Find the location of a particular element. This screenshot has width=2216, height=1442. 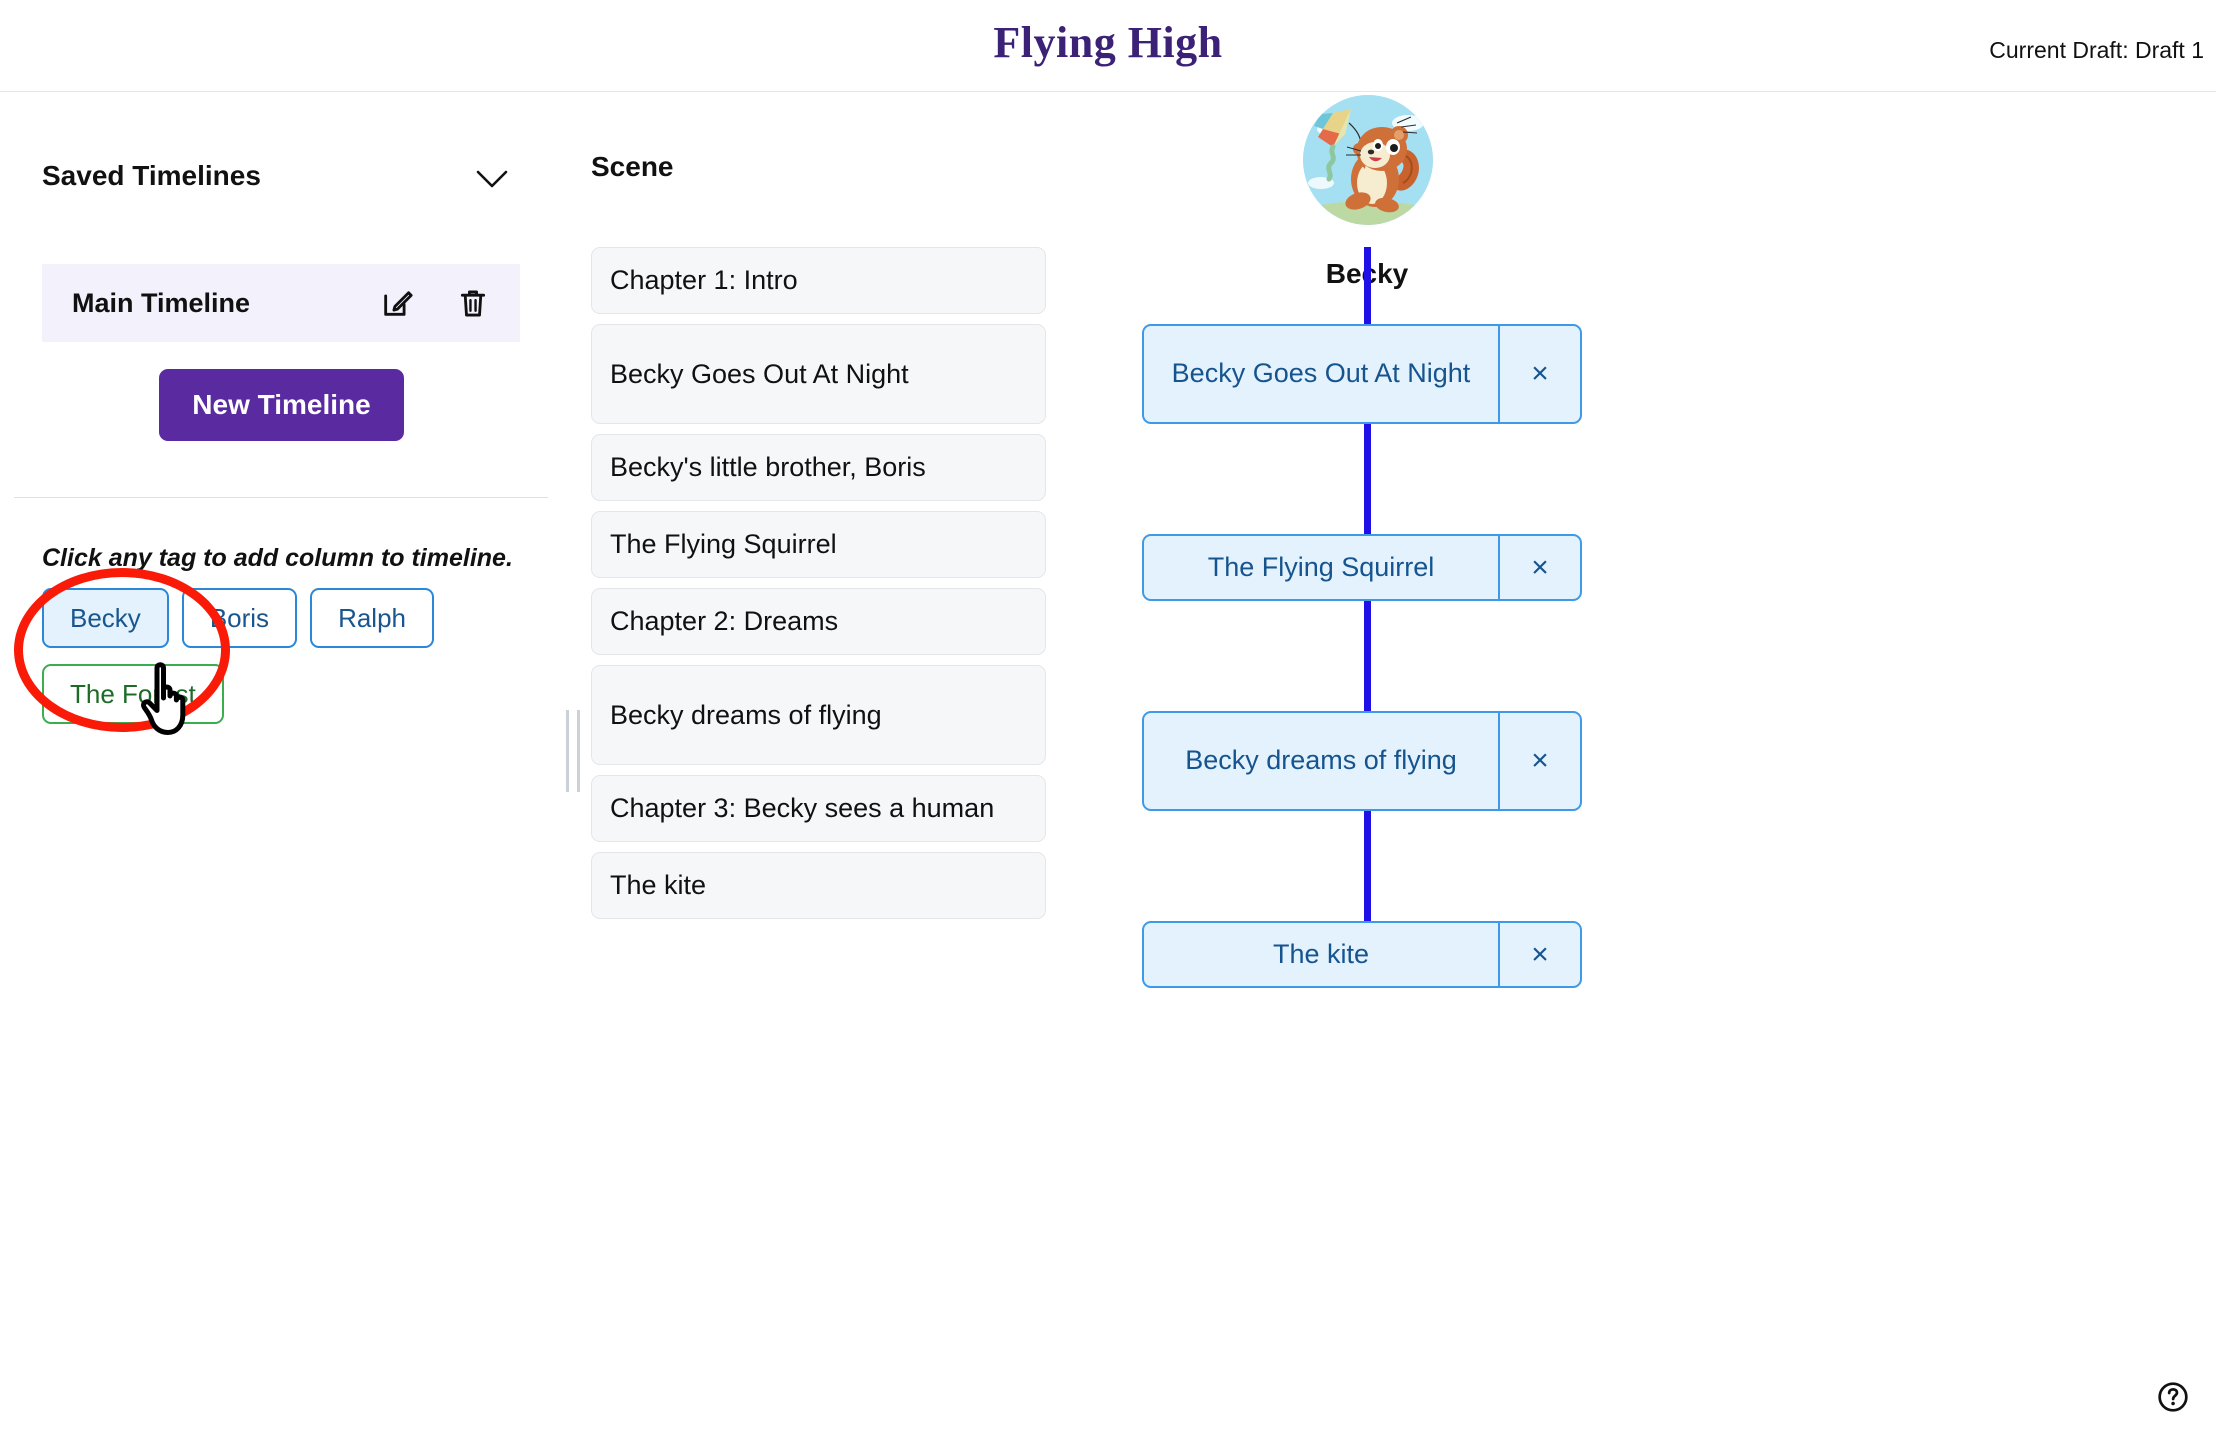

scene-cell: Becky dreams of flying is located at coordinates (818, 715).